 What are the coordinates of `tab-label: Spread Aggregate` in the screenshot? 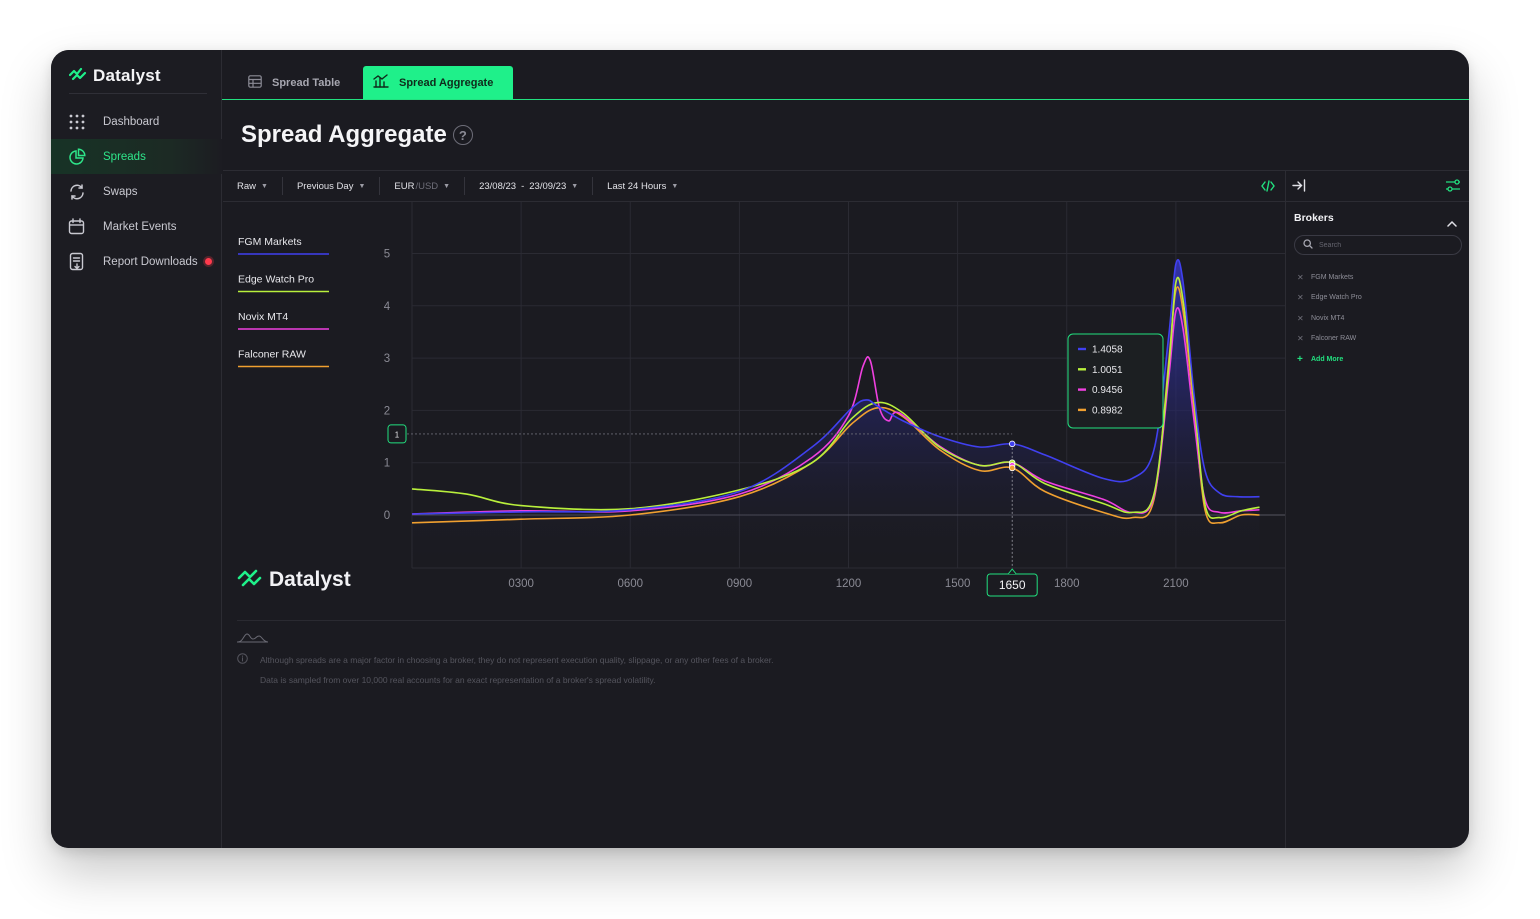 It's located at (446, 82).